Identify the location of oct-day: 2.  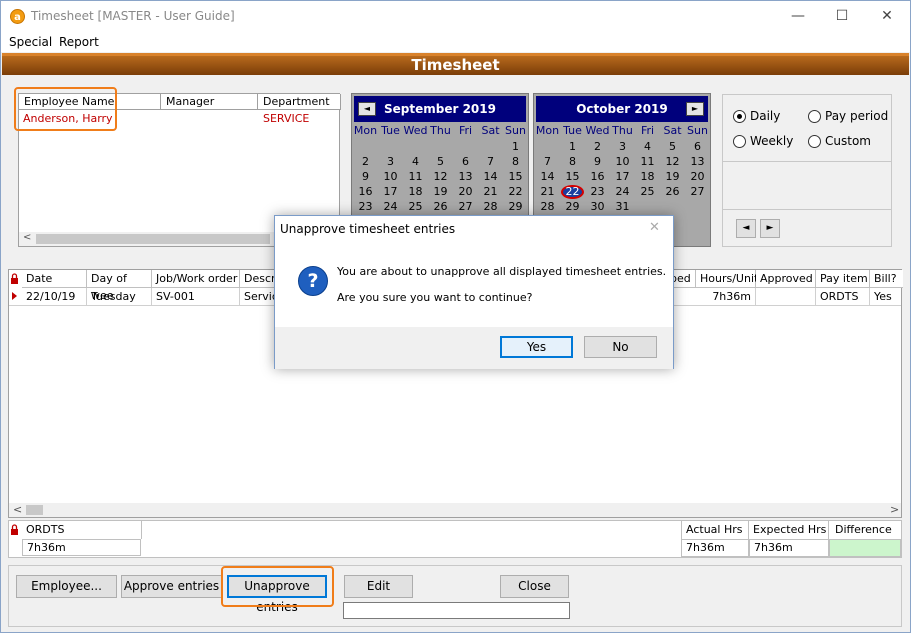
(597, 146).